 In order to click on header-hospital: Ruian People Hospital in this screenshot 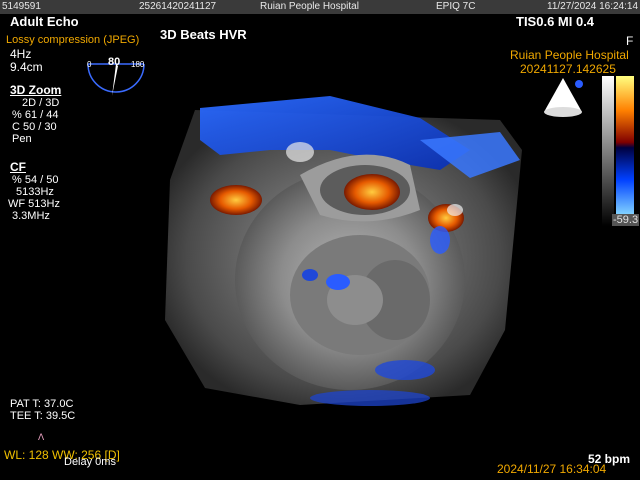, I will do `click(309, 6)`.